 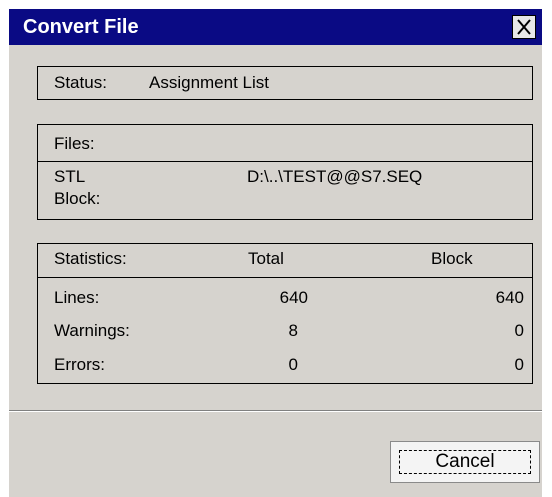 What do you see at coordinates (92, 330) in the screenshot?
I see `row-label: Warnings:` at bounding box center [92, 330].